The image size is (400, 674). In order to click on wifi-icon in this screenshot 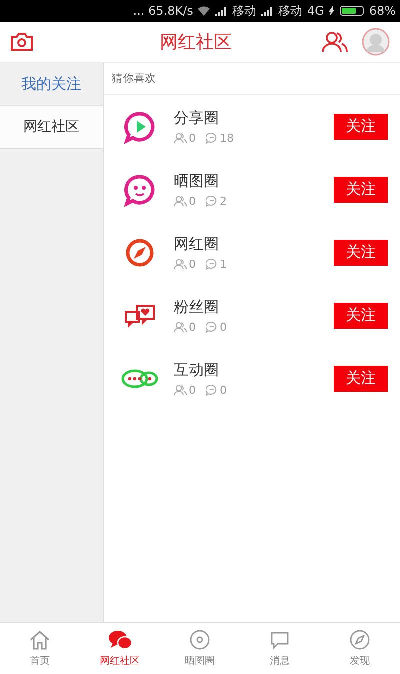, I will do `click(204, 11)`.